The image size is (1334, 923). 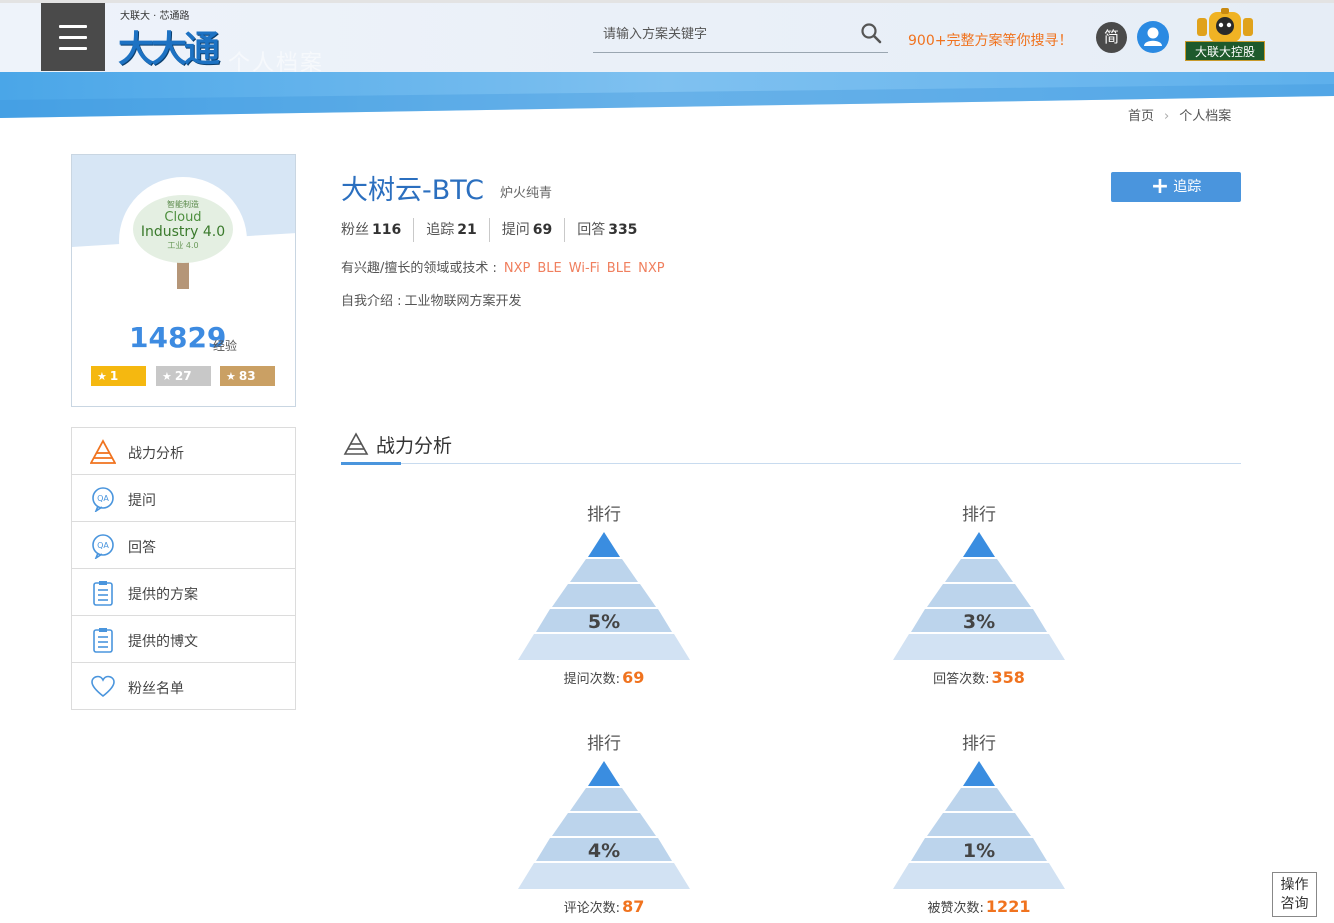 What do you see at coordinates (723, 34) in the screenshot?
I see `search-input` at bounding box center [723, 34].